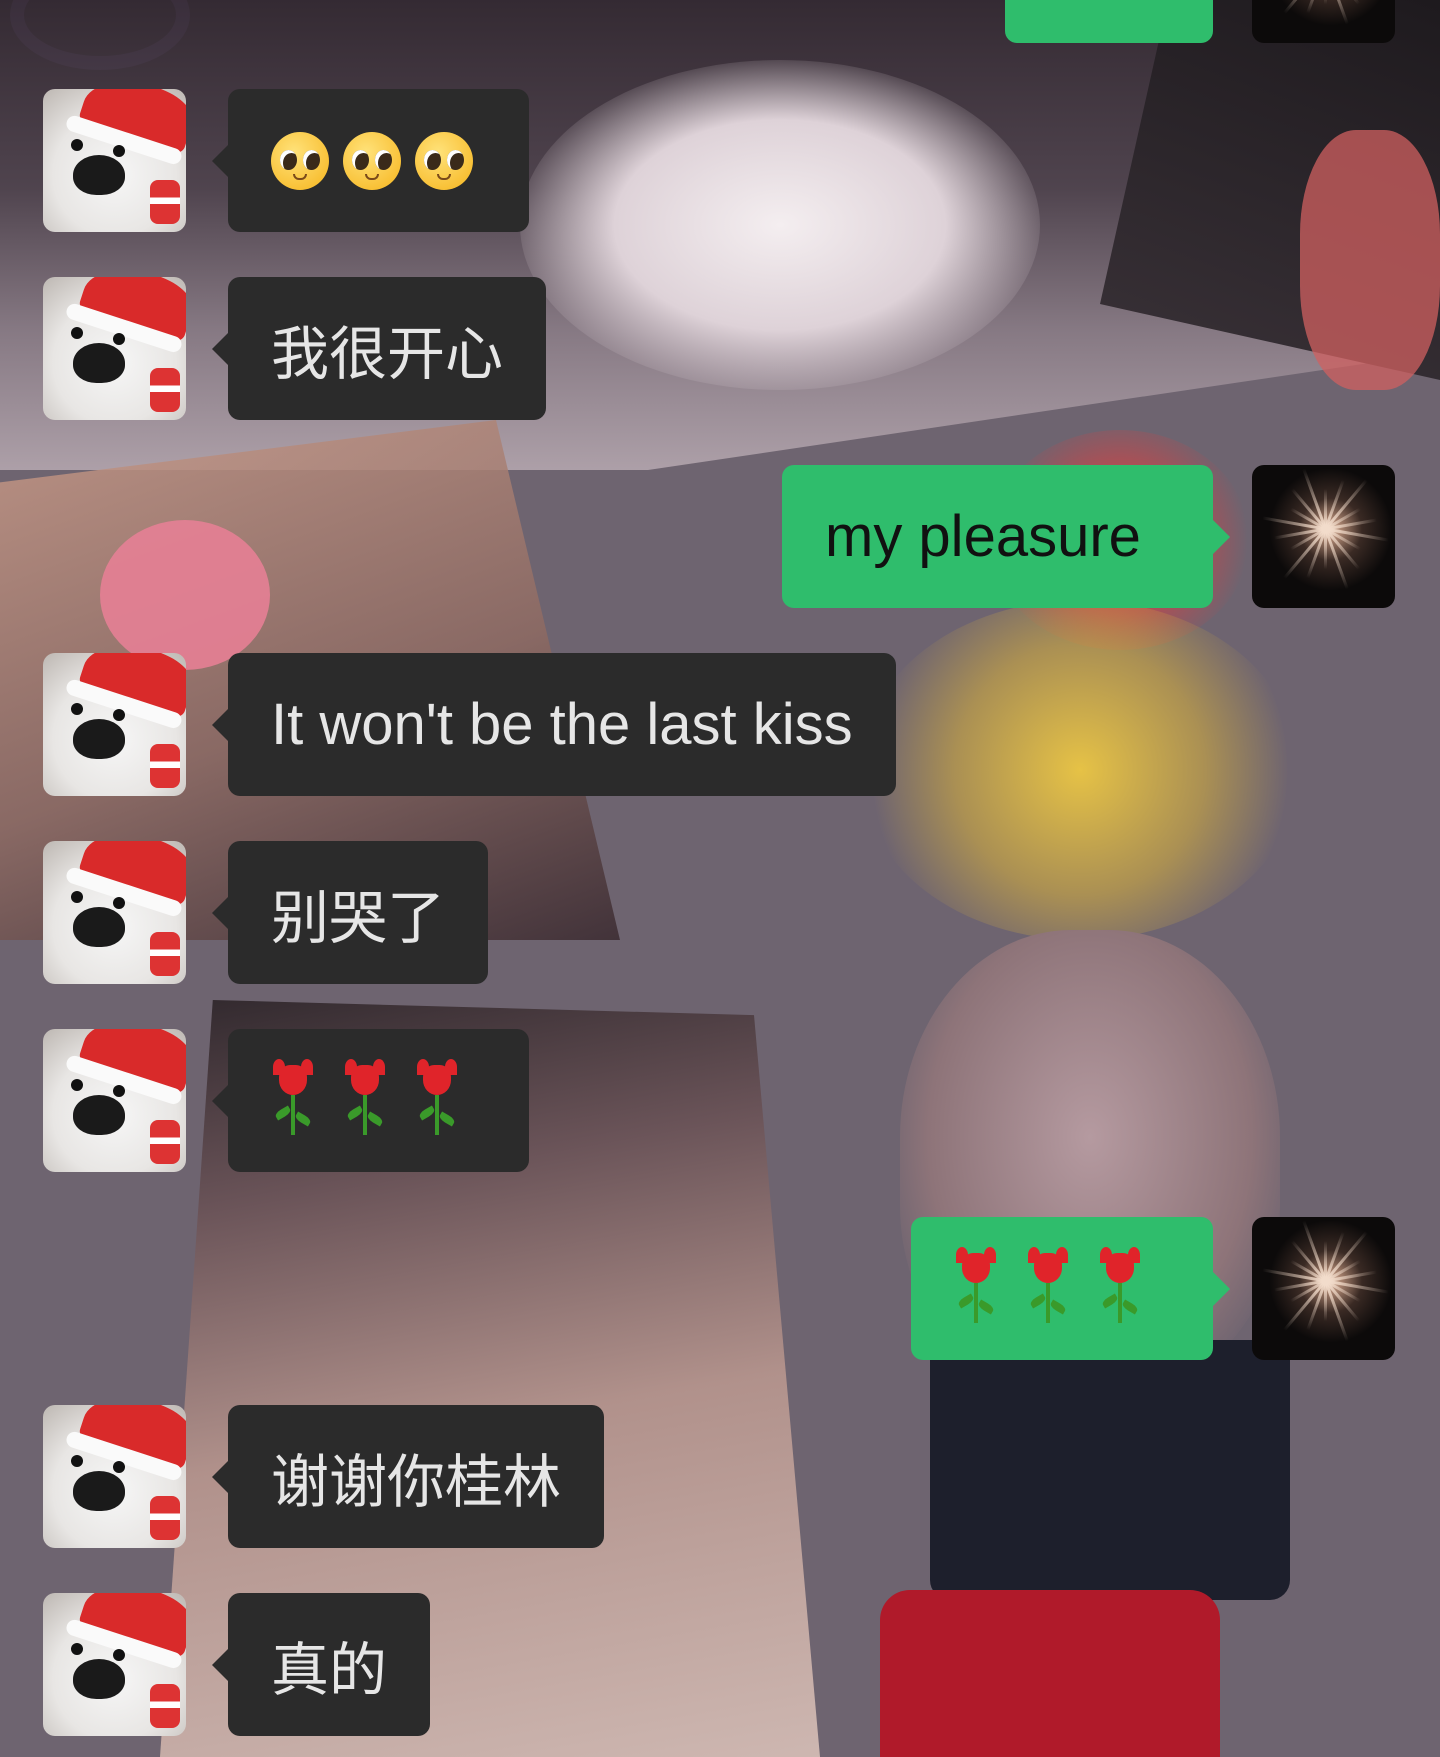 The height and width of the screenshot is (1757, 1440). What do you see at coordinates (562, 724) in the screenshot?
I see `message-text: It won't be the last kiss` at bounding box center [562, 724].